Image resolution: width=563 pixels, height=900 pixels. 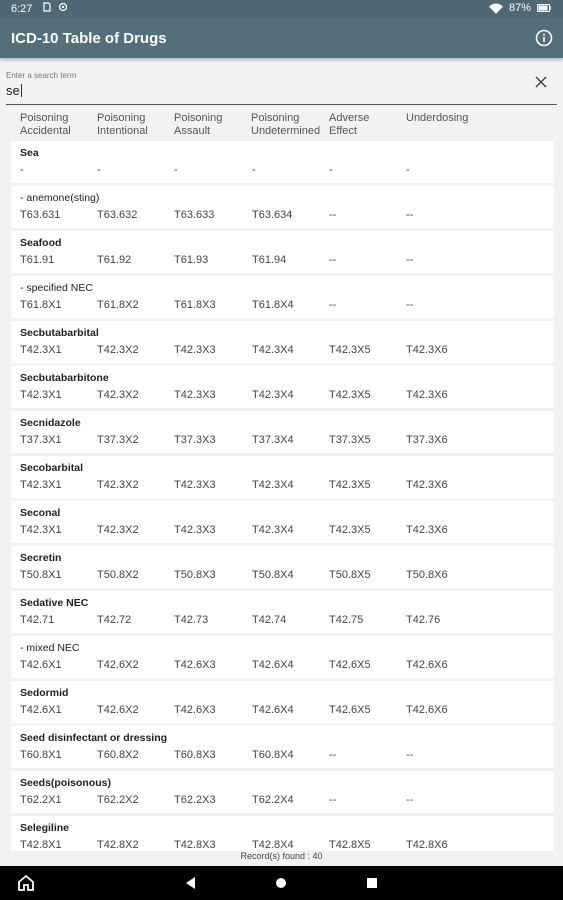 I want to click on wifi-icon, so click(x=495, y=8).